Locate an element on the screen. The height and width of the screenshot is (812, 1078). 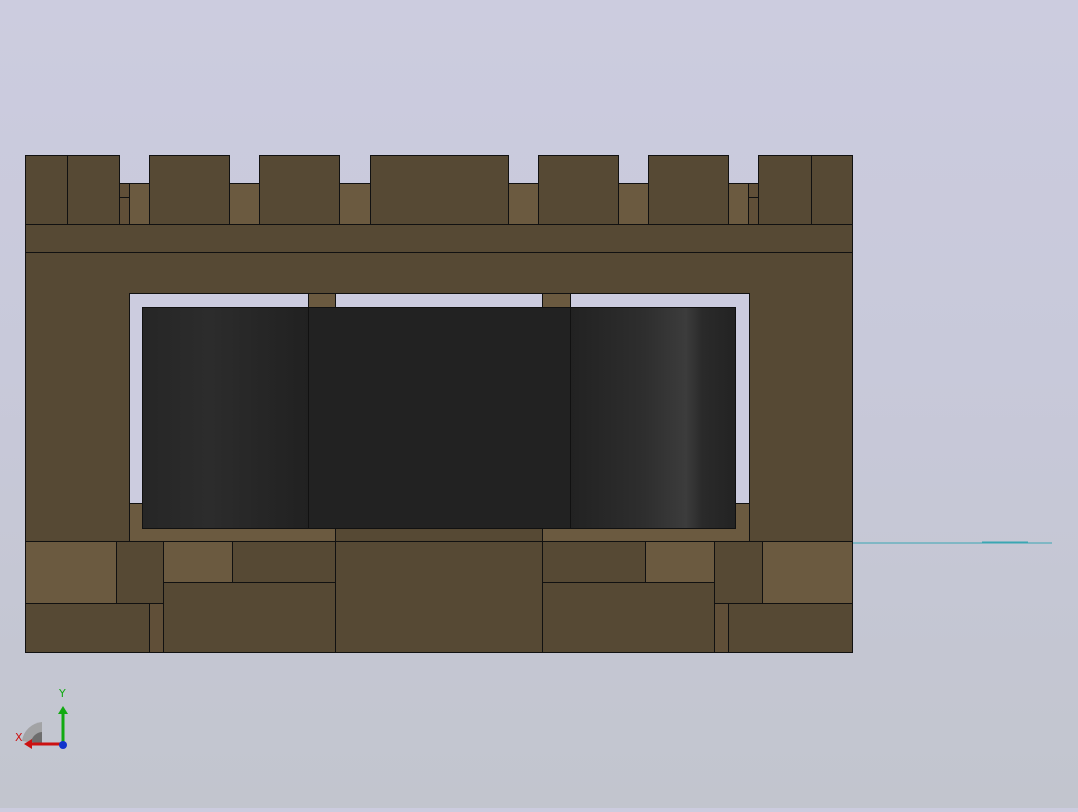
roller-center is located at coordinates (439, 418).